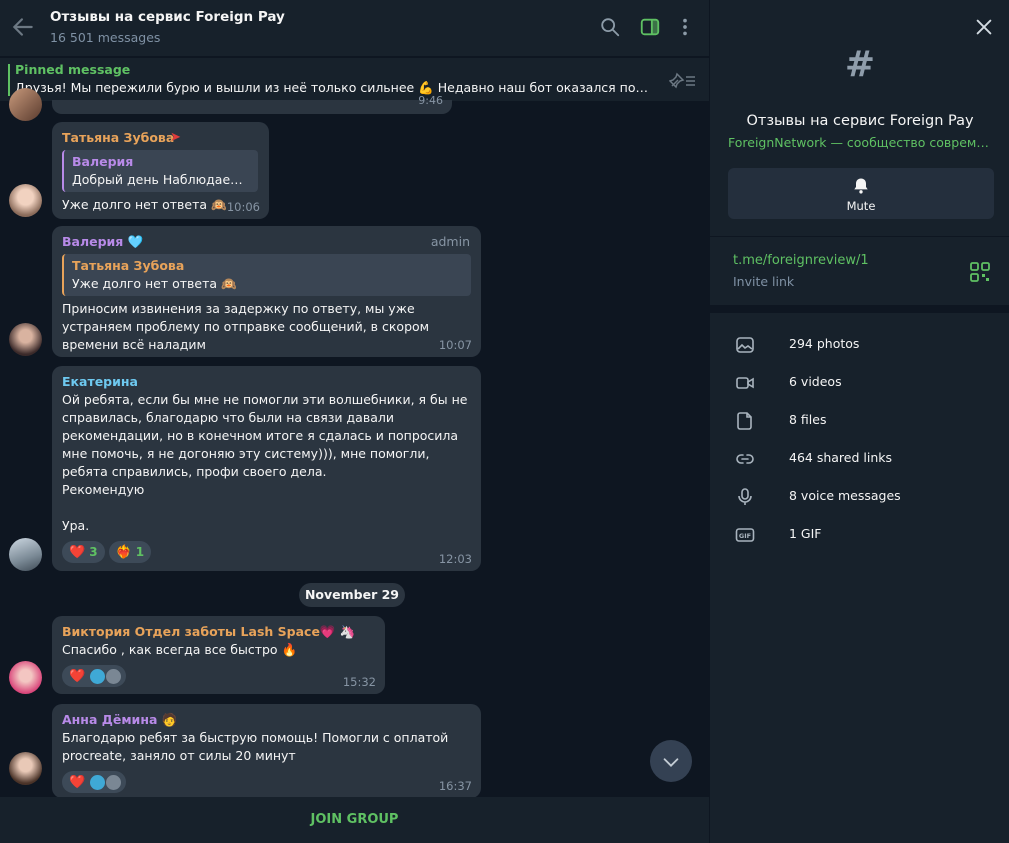  Describe the element at coordinates (980, 272) in the screenshot. I see `qr-code-icon` at that location.